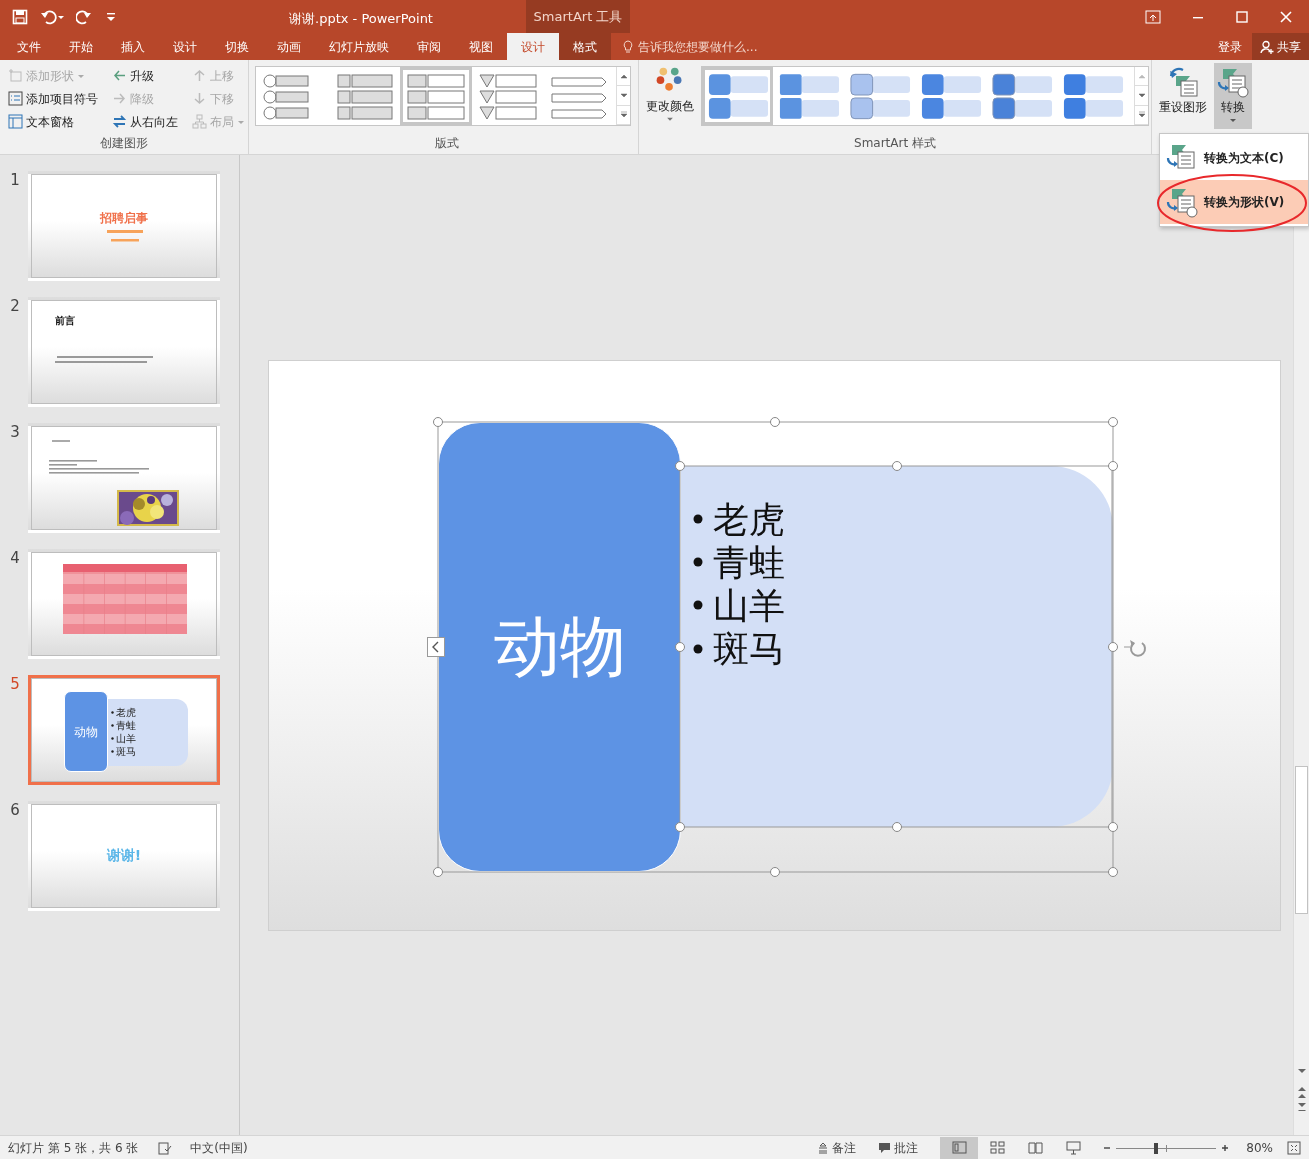 The height and width of the screenshot is (1159, 1309). Describe the element at coordinates (145, 121) in the screenshot. I see `command-button: 从右向左` at that location.